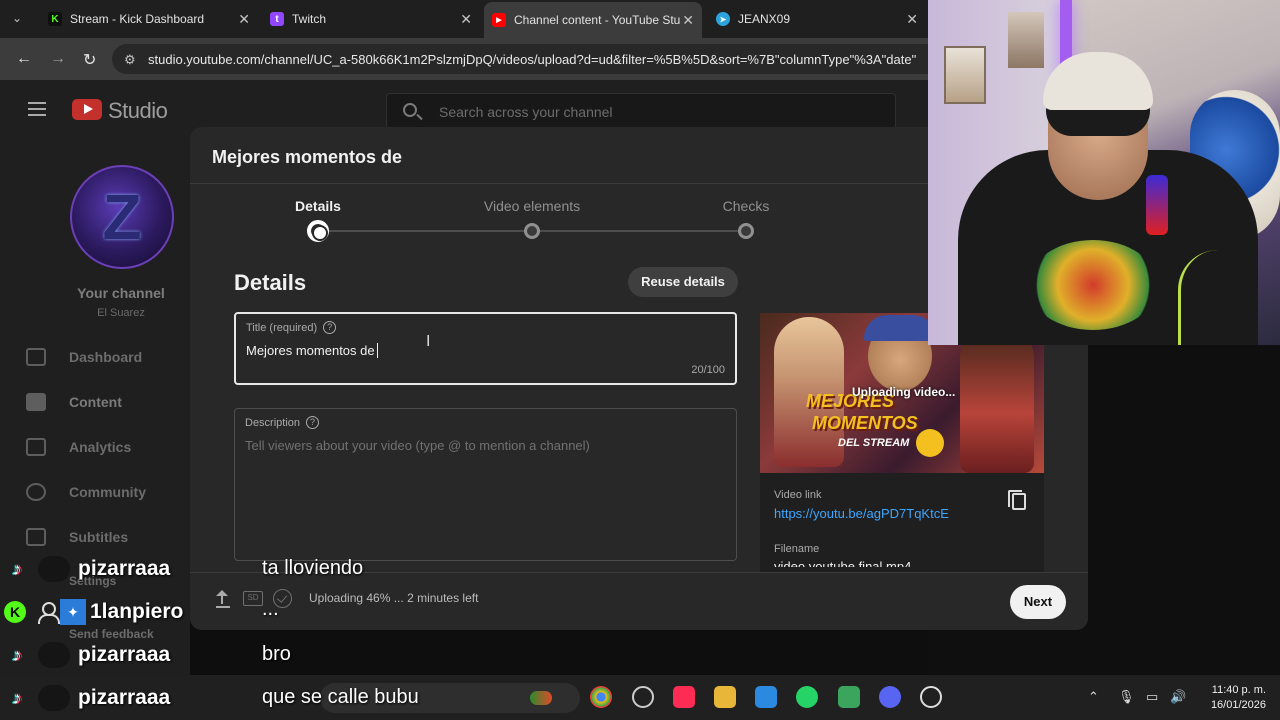 The width and height of the screenshot is (1280, 720). I want to click on tab-title: Channel content - YouTube Stu, so click(597, 20).